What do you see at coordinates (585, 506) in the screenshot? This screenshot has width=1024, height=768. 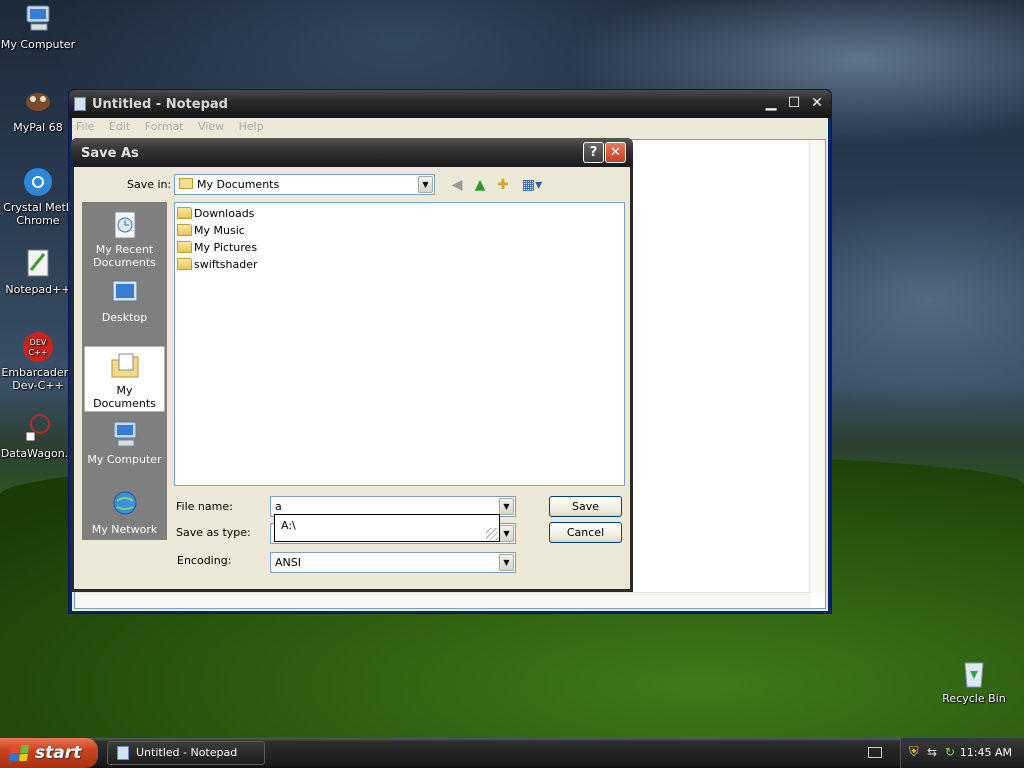 I see `save-button: Save` at bounding box center [585, 506].